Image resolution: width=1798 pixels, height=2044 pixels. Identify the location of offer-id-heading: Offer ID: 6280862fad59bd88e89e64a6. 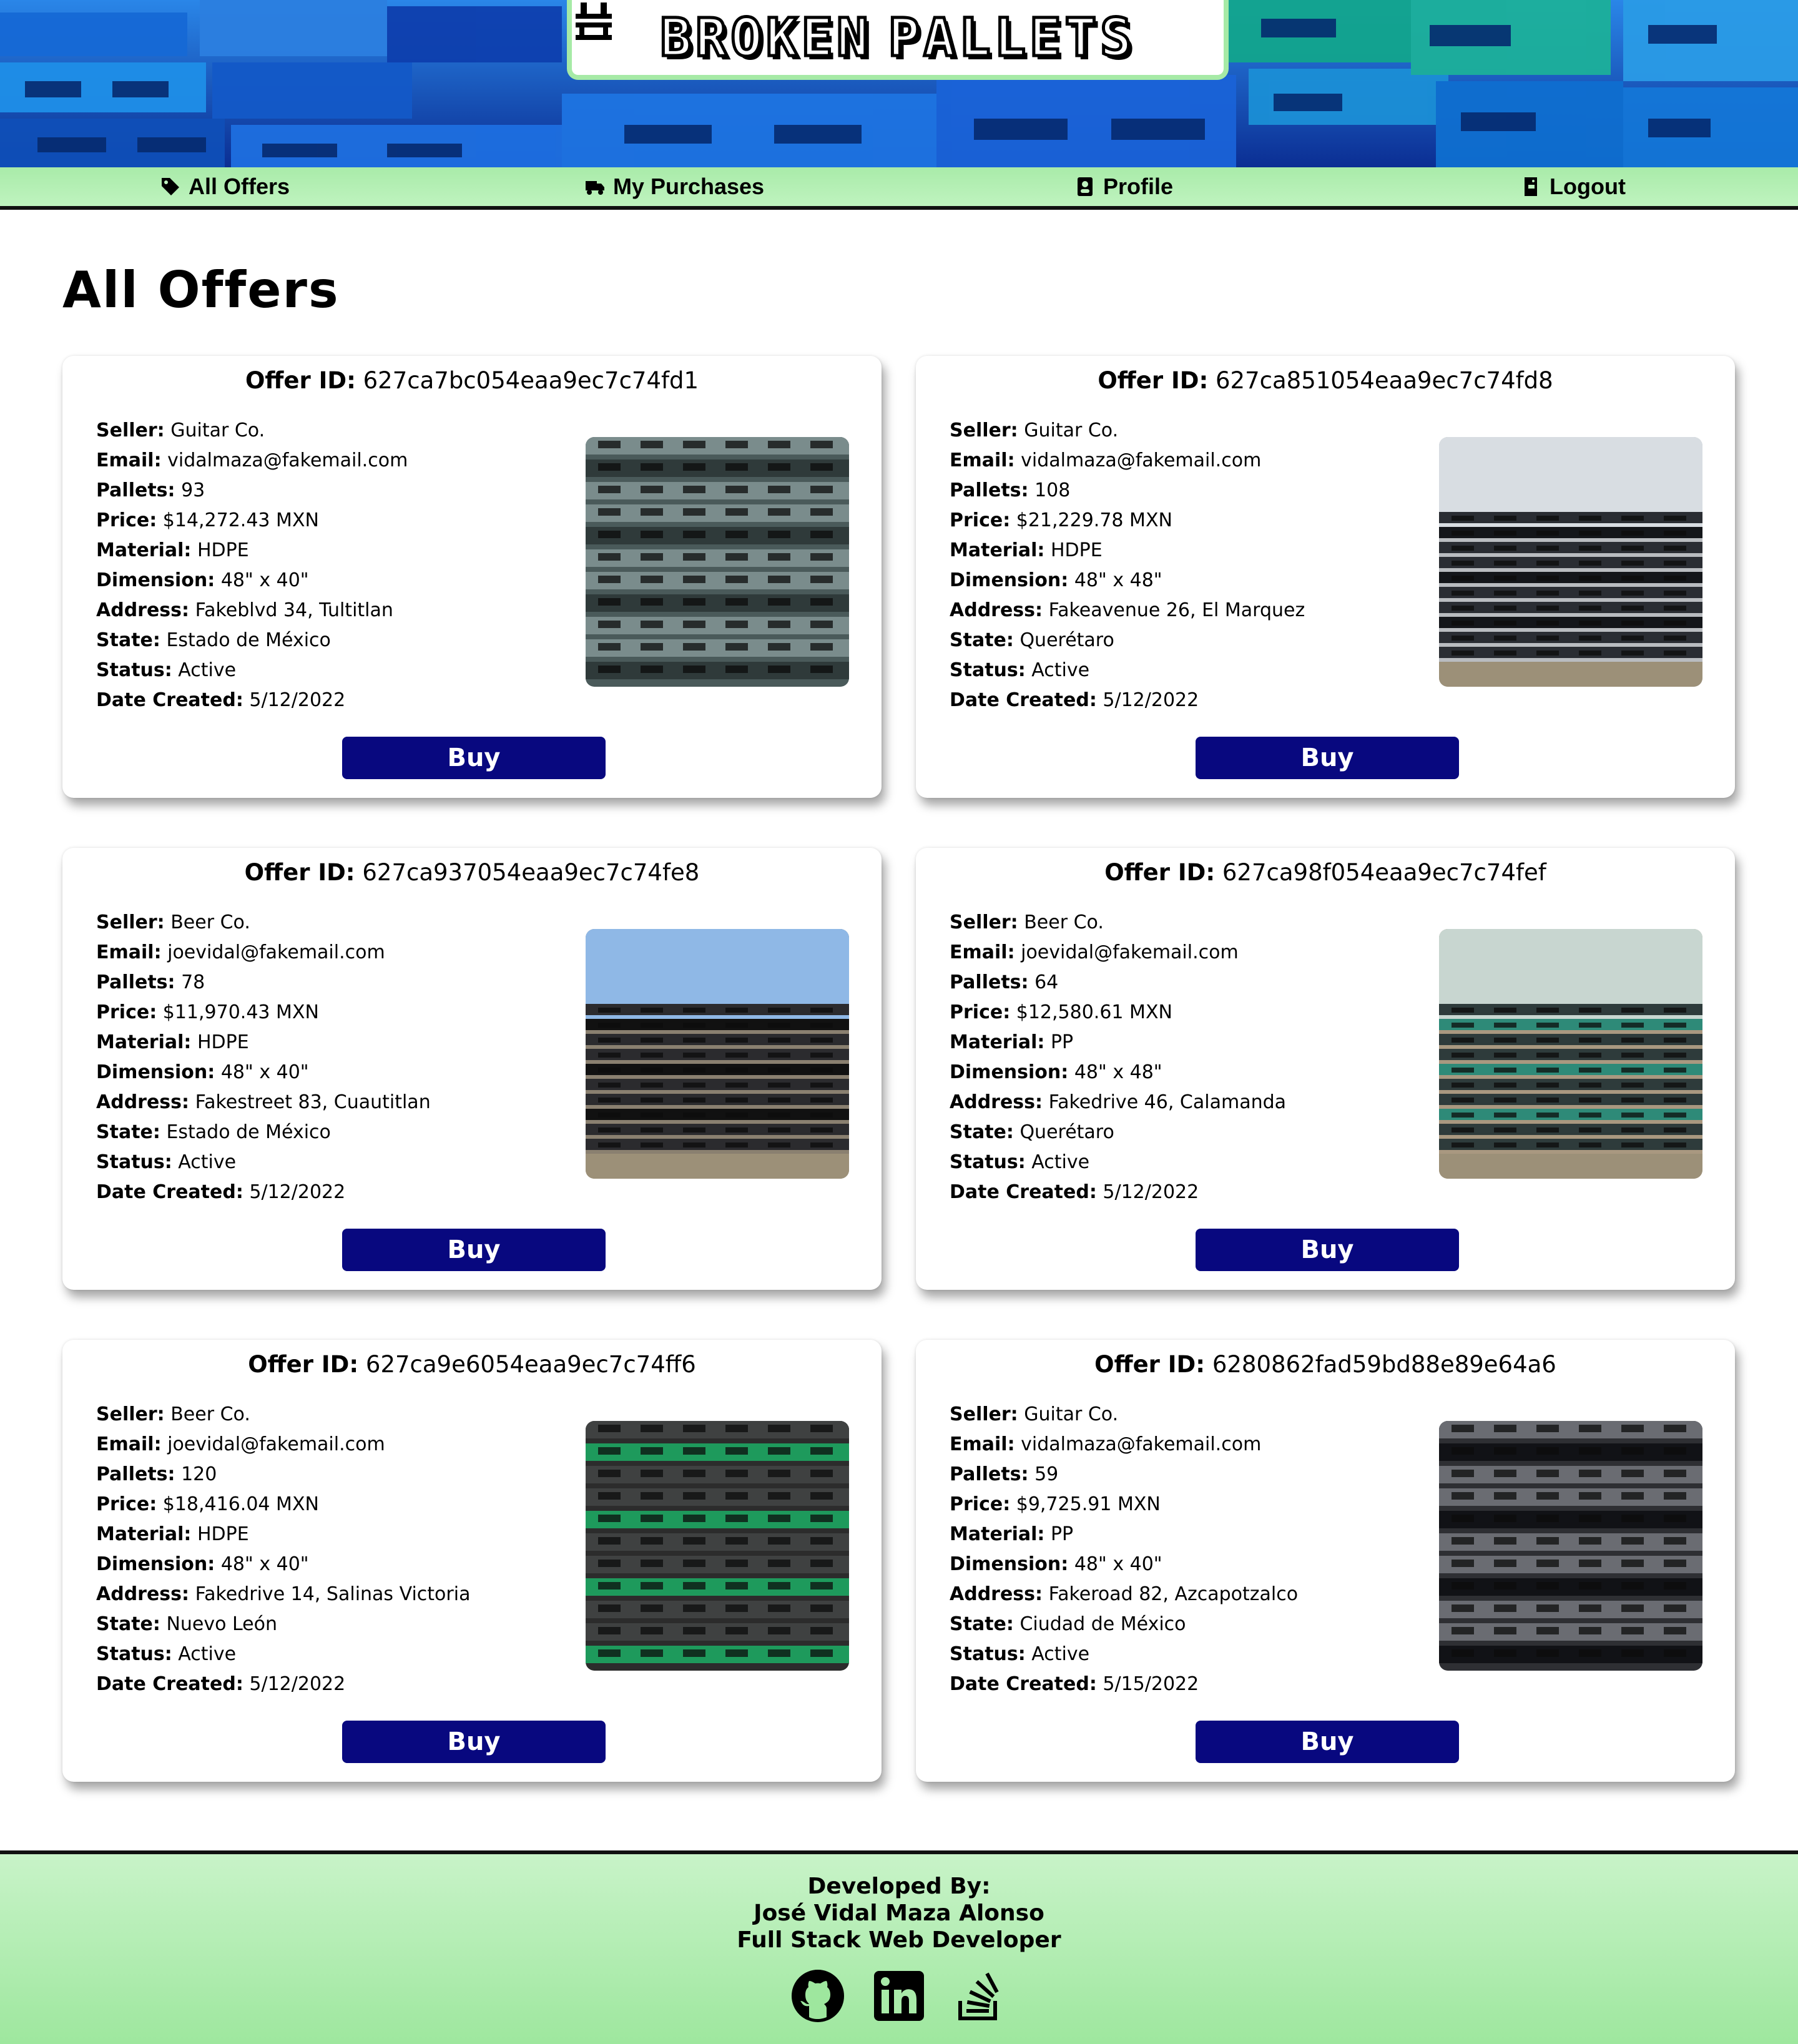
(1325, 1364).